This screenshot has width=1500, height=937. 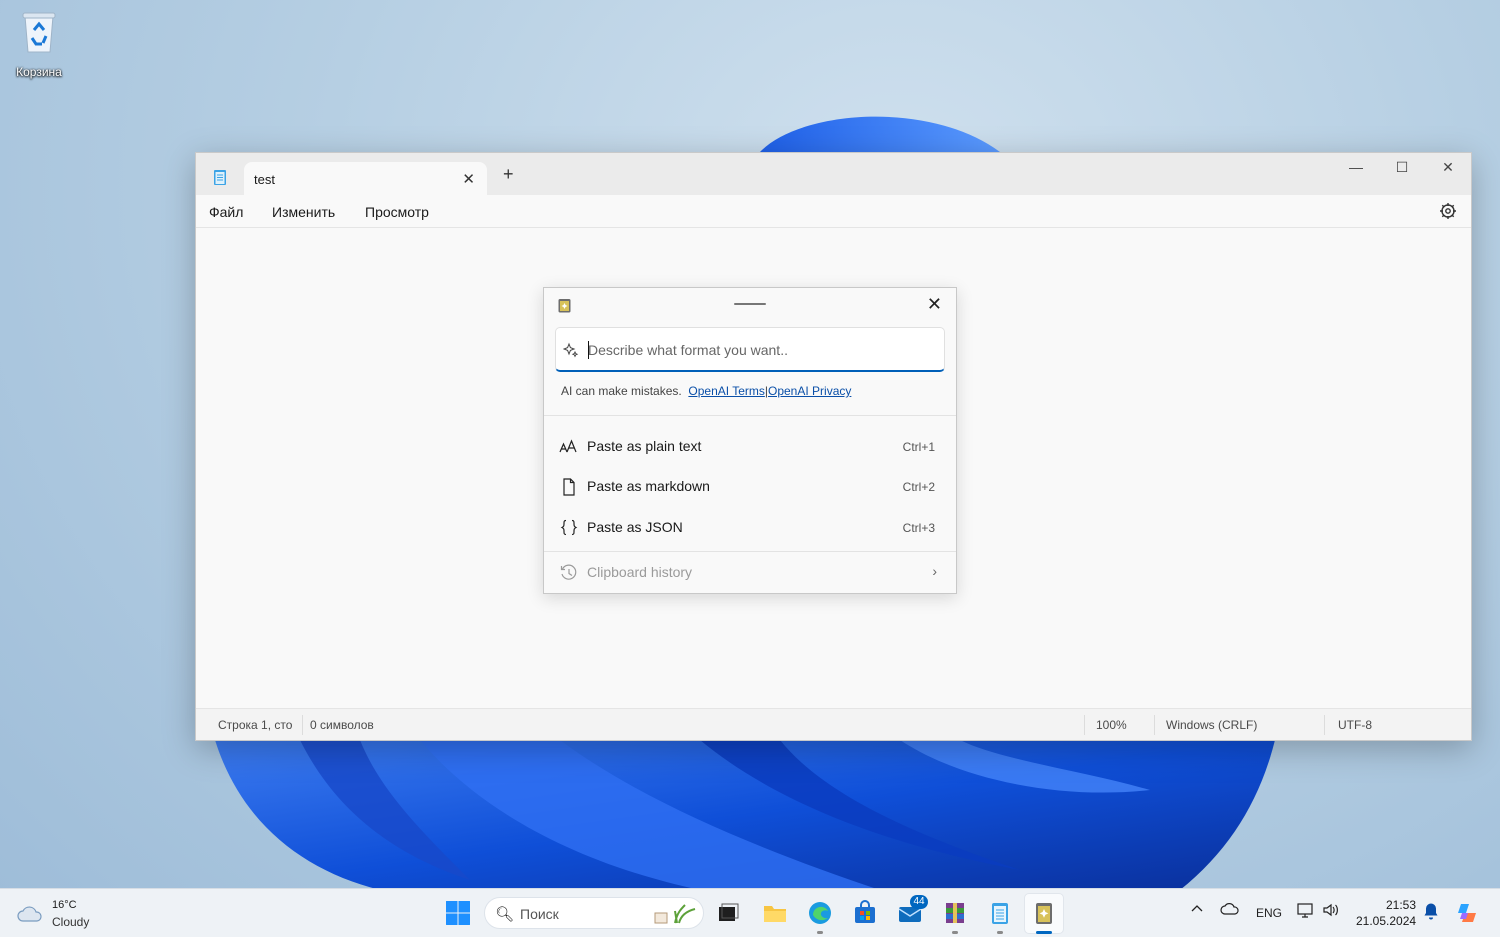 I want to click on onedrive-cloud-icon, so click(x=1230, y=910).